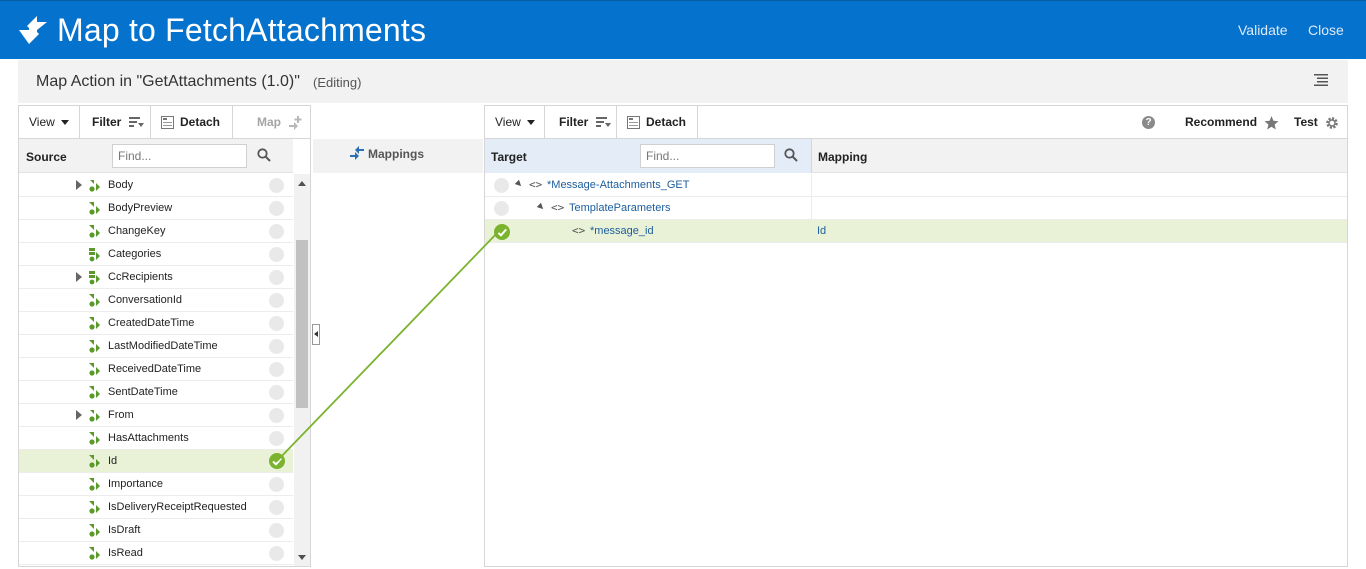  I want to click on source-node-label: CreatedDateTime, so click(151, 323).